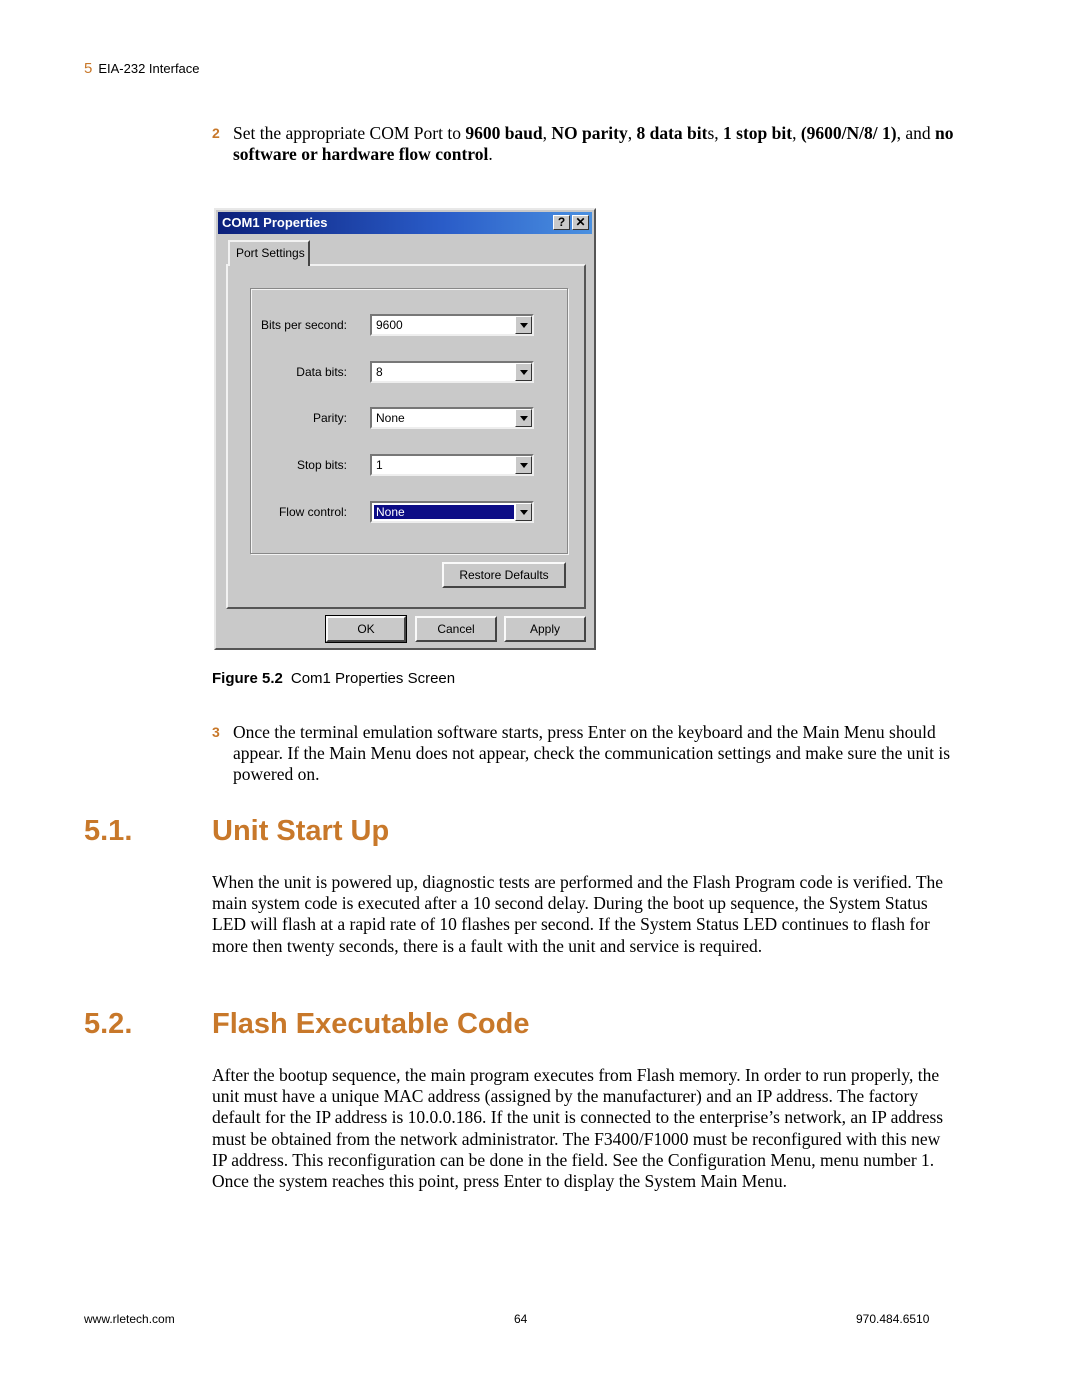  Describe the element at coordinates (301, 831) in the screenshot. I see `section-title: Unit Start Up` at that location.